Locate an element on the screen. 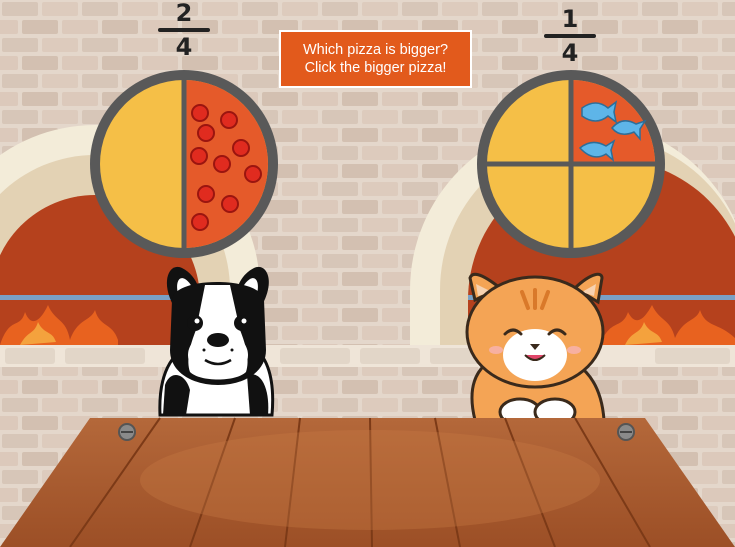 This screenshot has width=735, height=547. fraction-numerator: 1 is located at coordinates (570, 19).